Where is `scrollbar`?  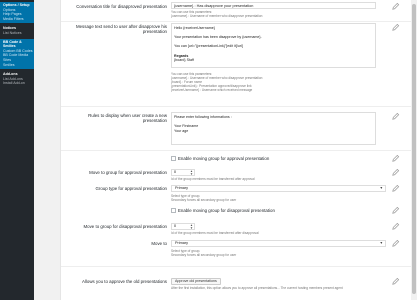 scrollbar is located at coordinates (414, 150).